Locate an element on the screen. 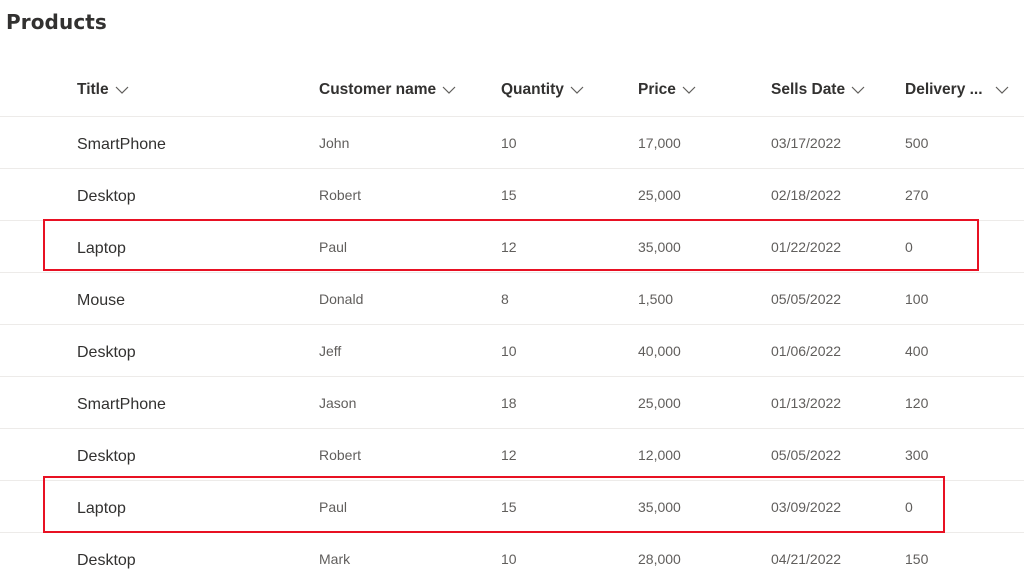  cell-delivery: 120 is located at coordinates (917, 402).